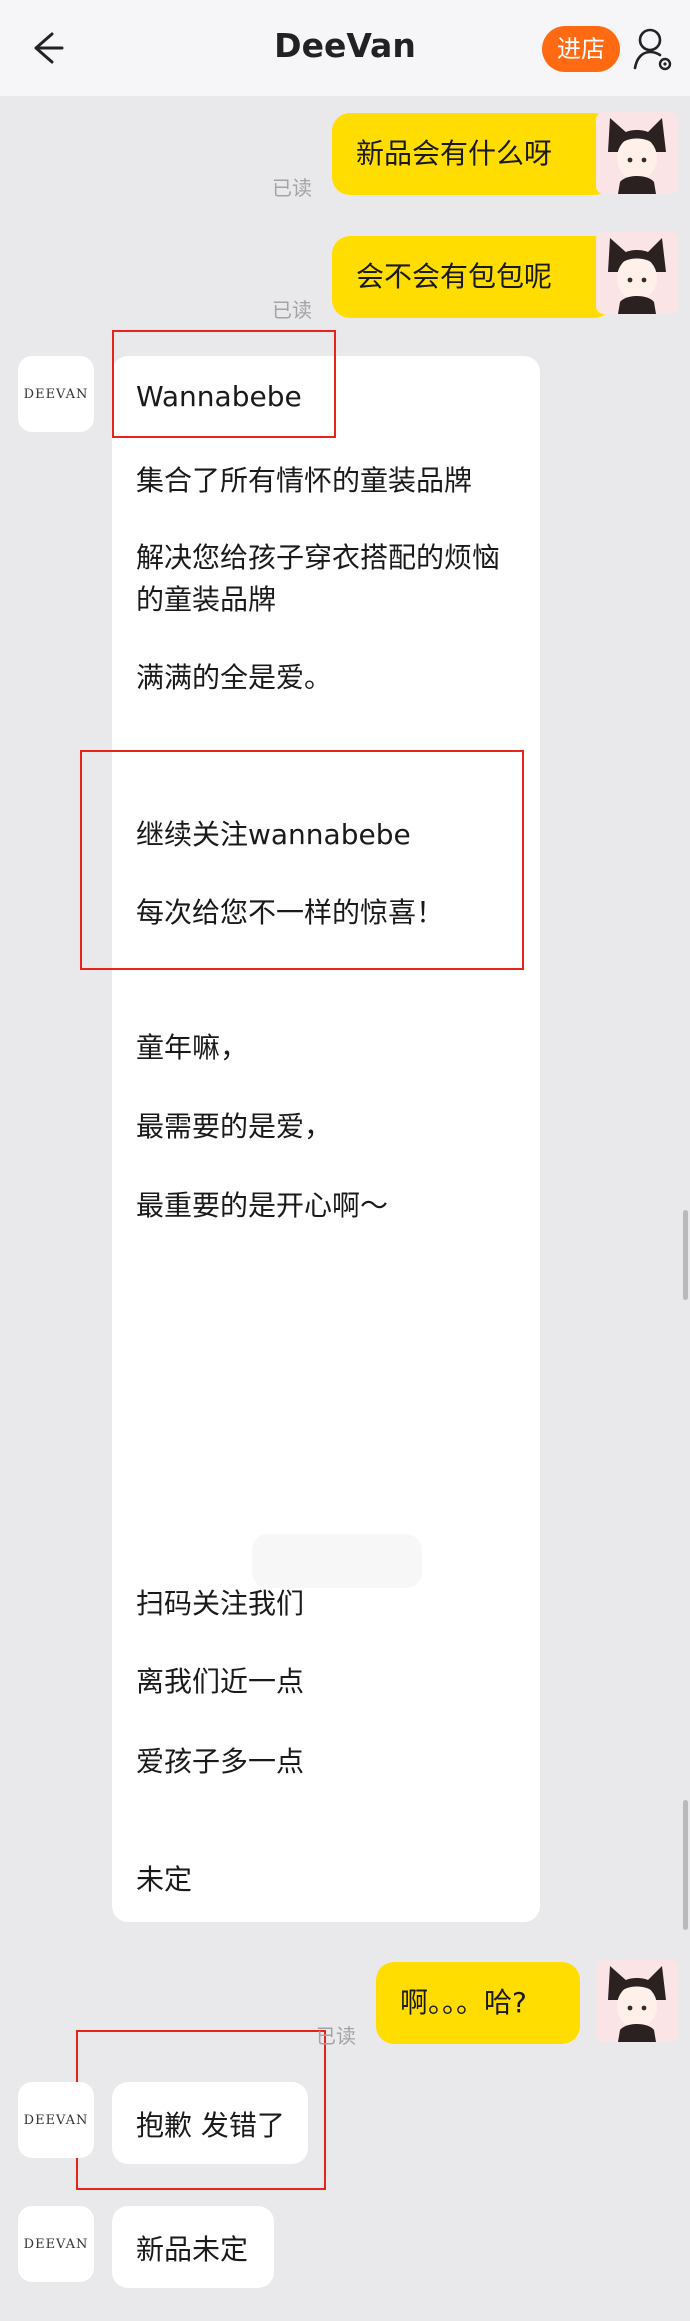 The image size is (690, 2321). Describe the element at coordinates (220, 1761) in the screenshot. I see `message-line: 爱孩子多一点` at that location.